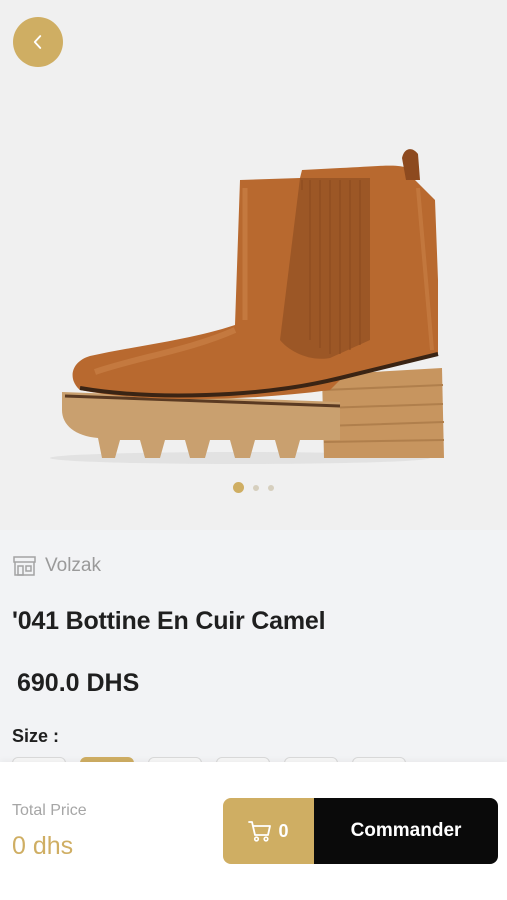  What do you see at coordinates (406, 831) in the screenshot?
I see `order-button: Commander` at bounding box center [406, 831].